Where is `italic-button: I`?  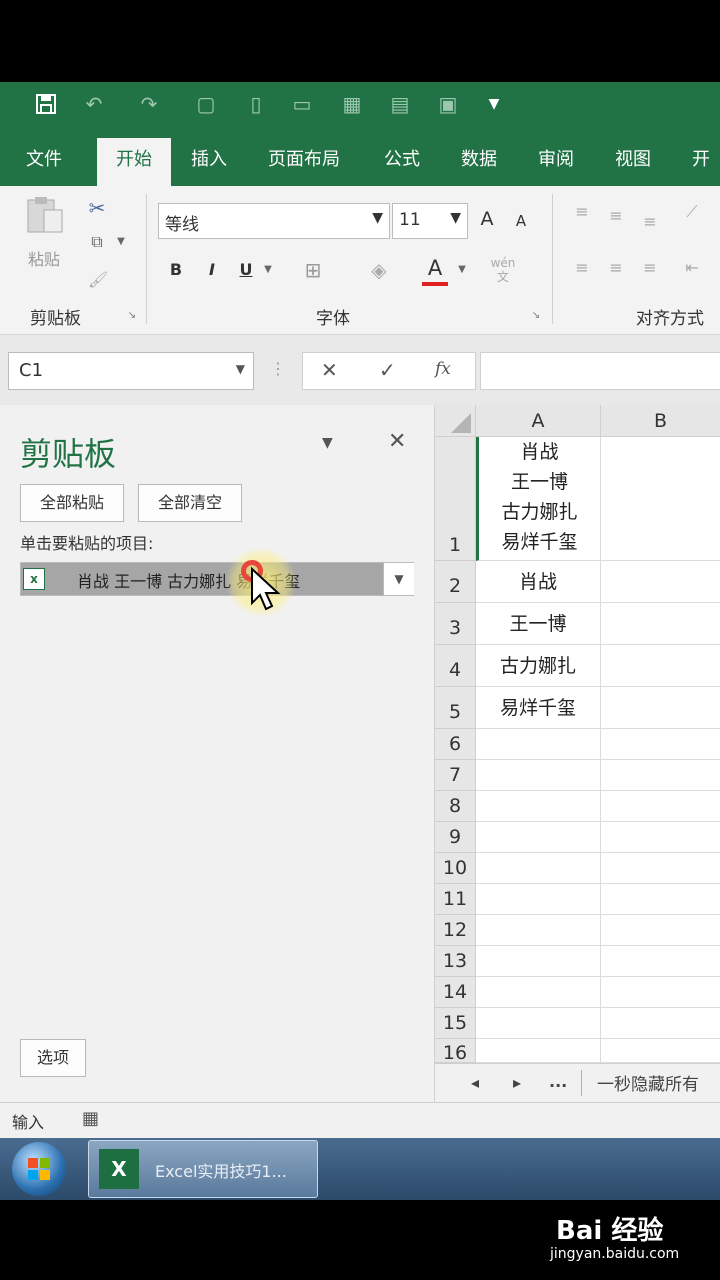 italic-button: I is located at coordinates (212, 269).